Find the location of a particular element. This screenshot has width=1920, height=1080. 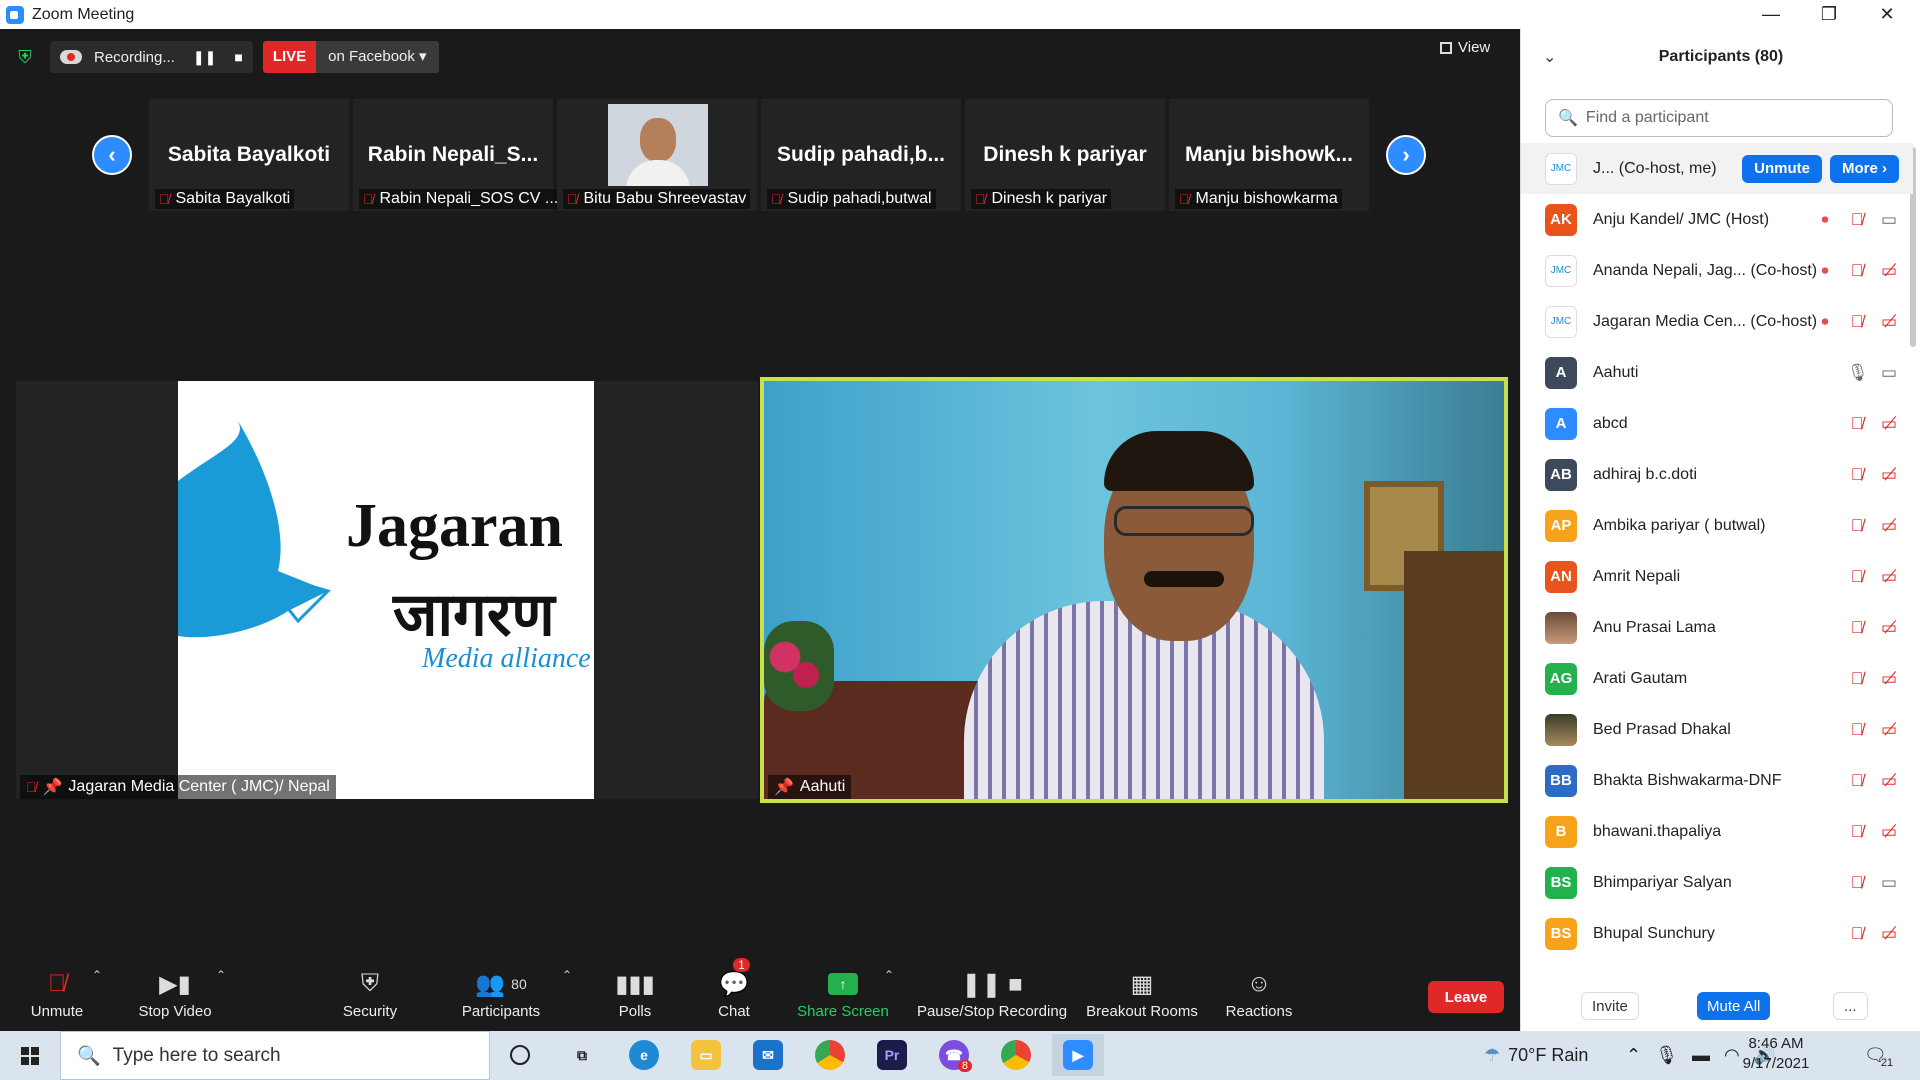

video-tile: Manju bishowk... 🎙̸ Manju bishowkarma is located at coordinates (1269, 155).